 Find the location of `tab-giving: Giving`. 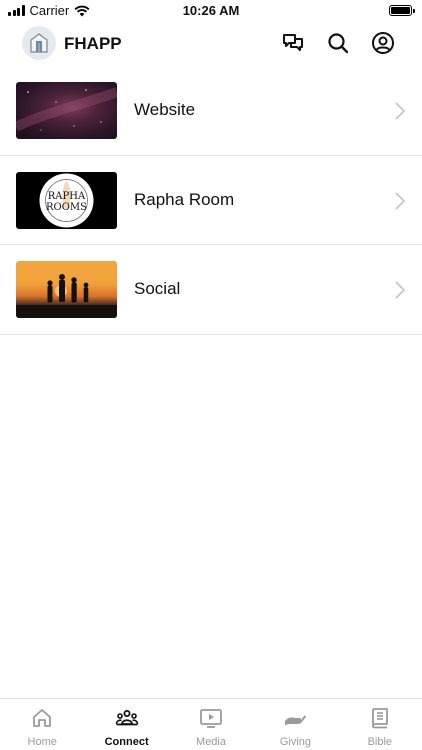

tab-giving: Giving is located at coordinates (295, 724).